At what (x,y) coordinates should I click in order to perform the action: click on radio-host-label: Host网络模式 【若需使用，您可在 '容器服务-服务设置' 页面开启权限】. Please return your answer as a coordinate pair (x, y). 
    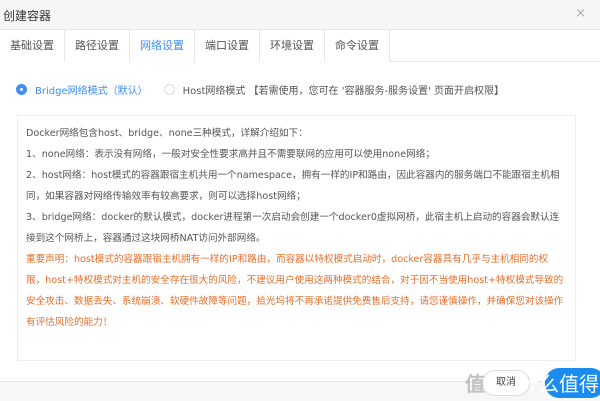
    Looking at the image, I should click on (343, 91).